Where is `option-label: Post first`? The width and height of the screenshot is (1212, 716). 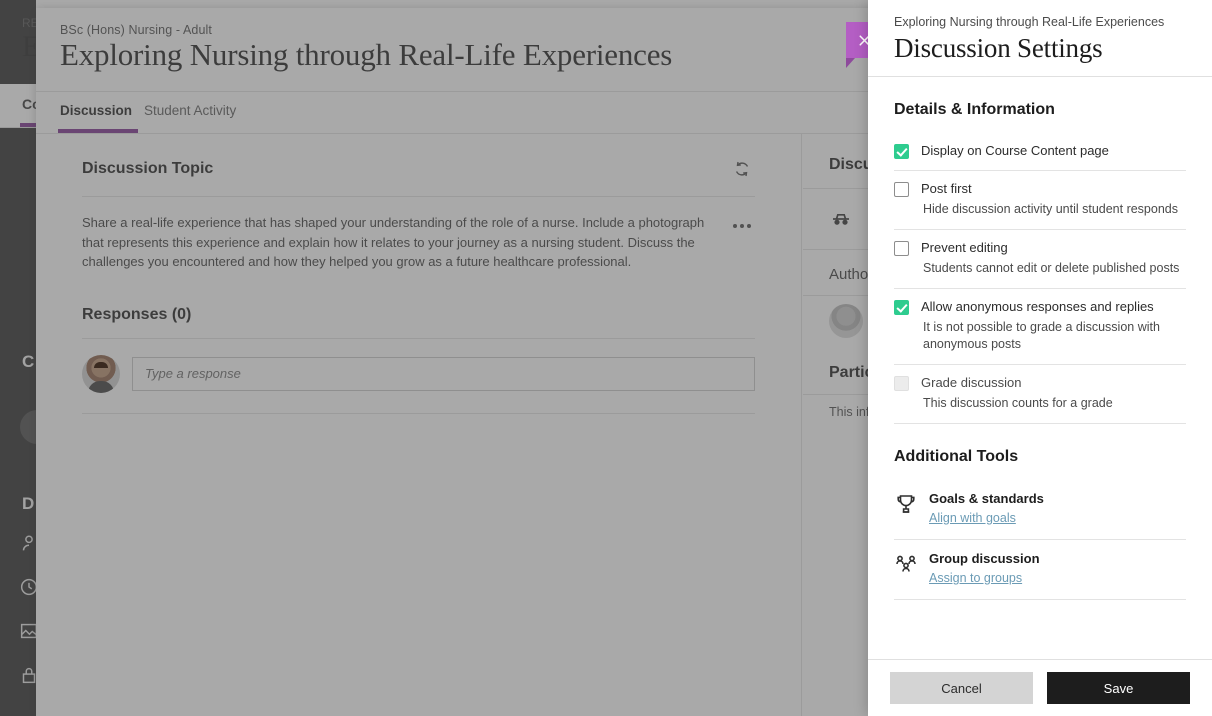 option-label: Post first is located at coordinates (946, 188).